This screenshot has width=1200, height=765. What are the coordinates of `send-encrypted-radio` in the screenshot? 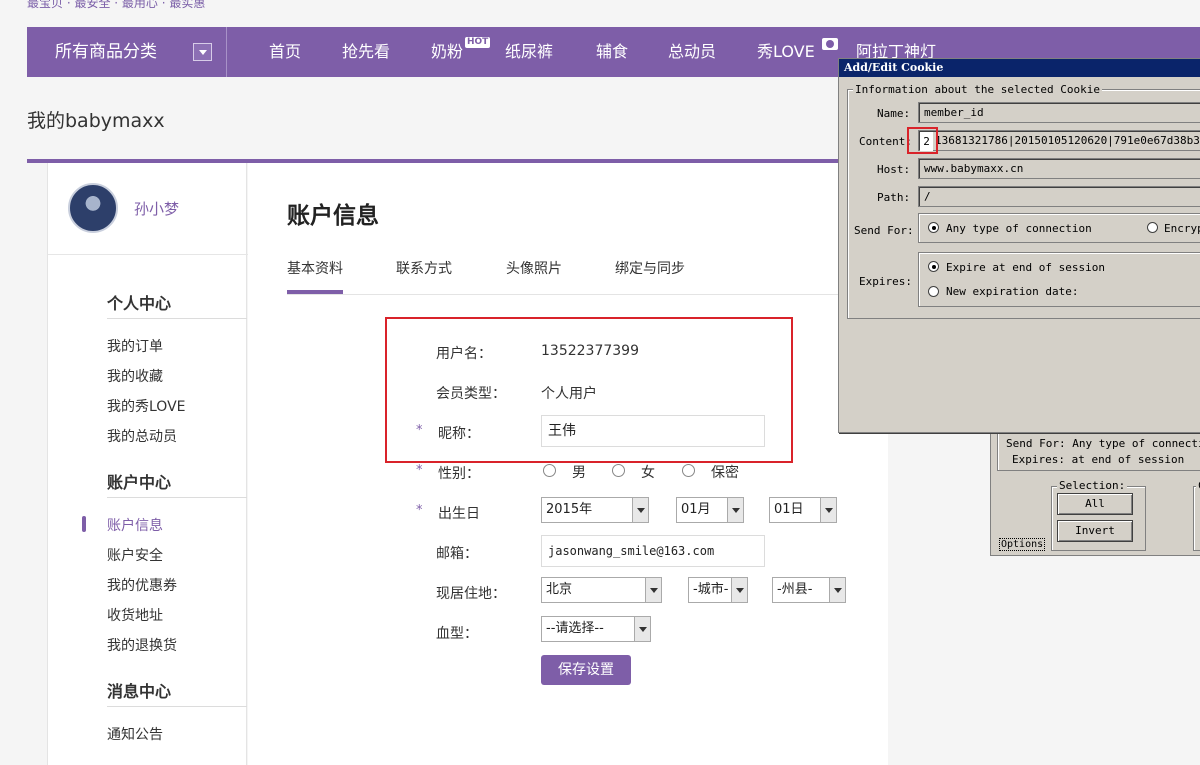 It's located at (1152, 227).